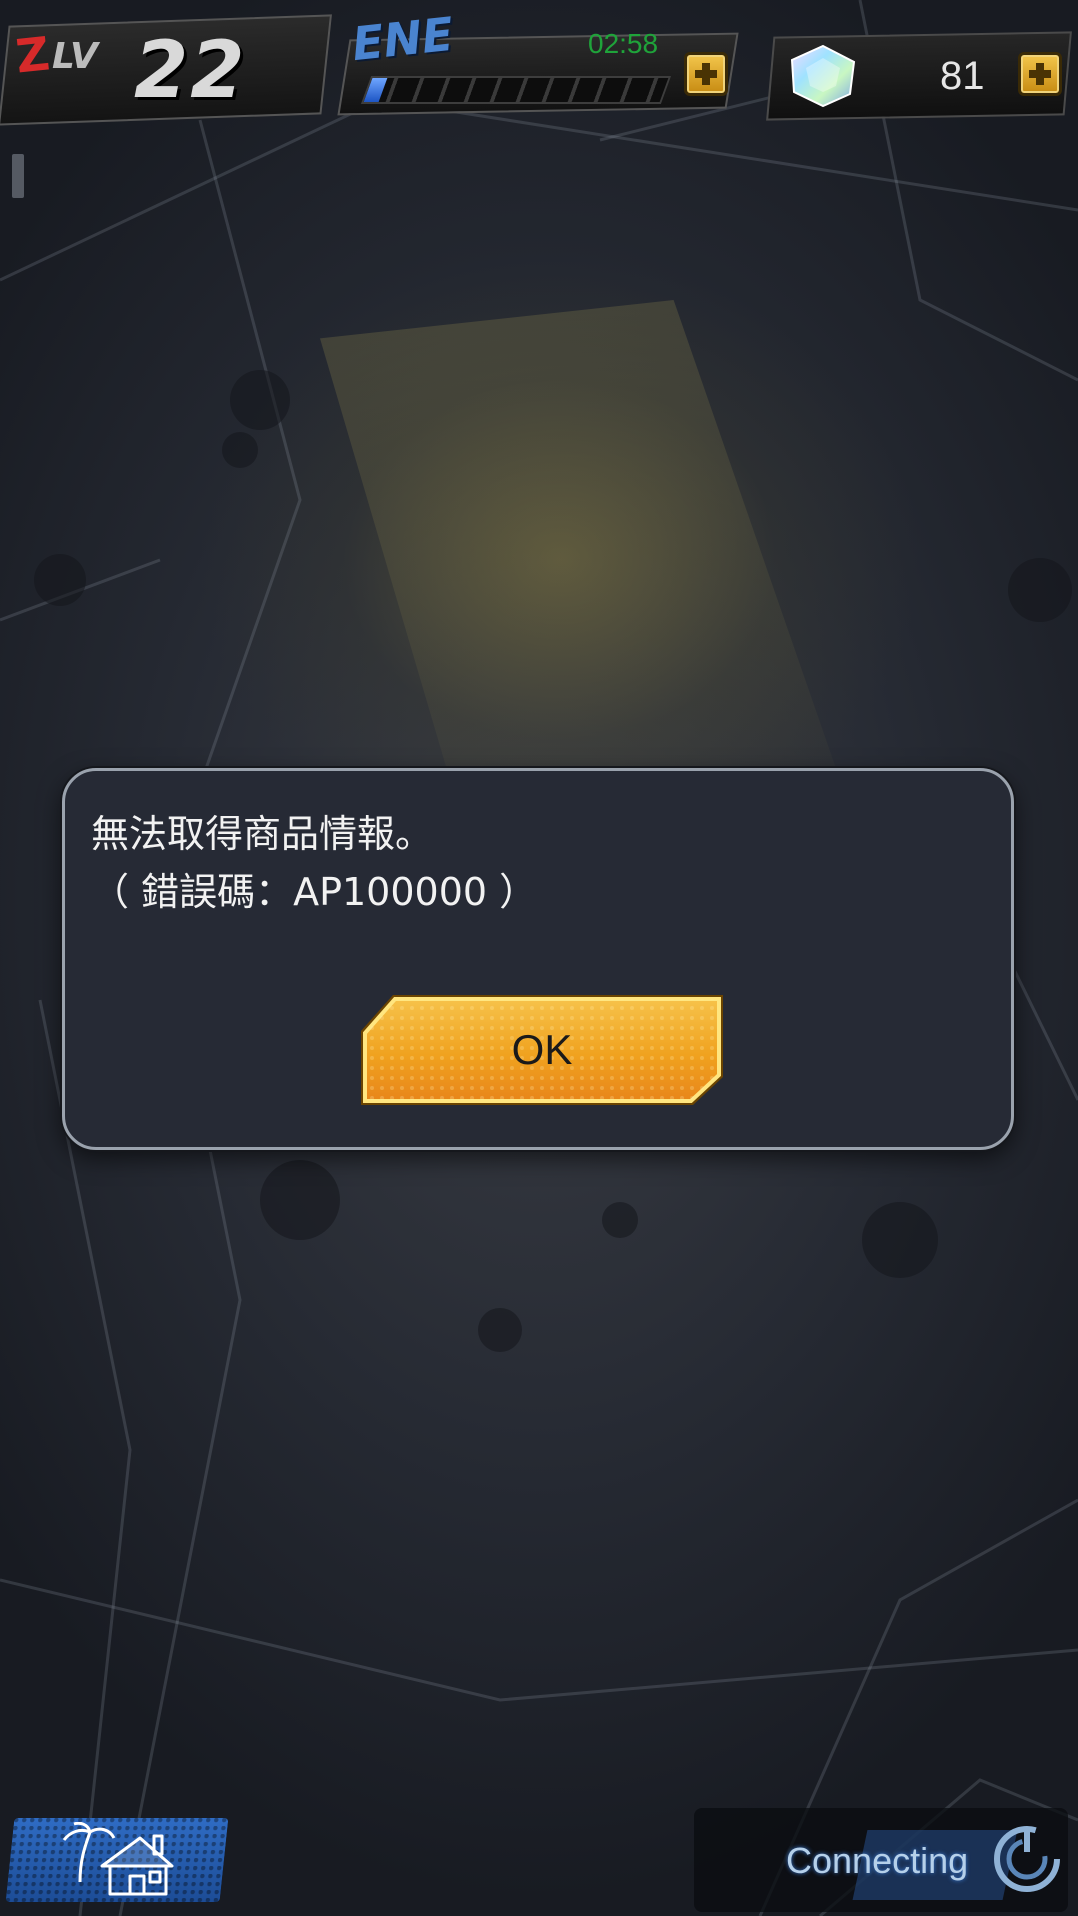 This screenshot has width=1078, height=1916. I want to click on energy-panel: ENE 02:58, so click(538, 63).